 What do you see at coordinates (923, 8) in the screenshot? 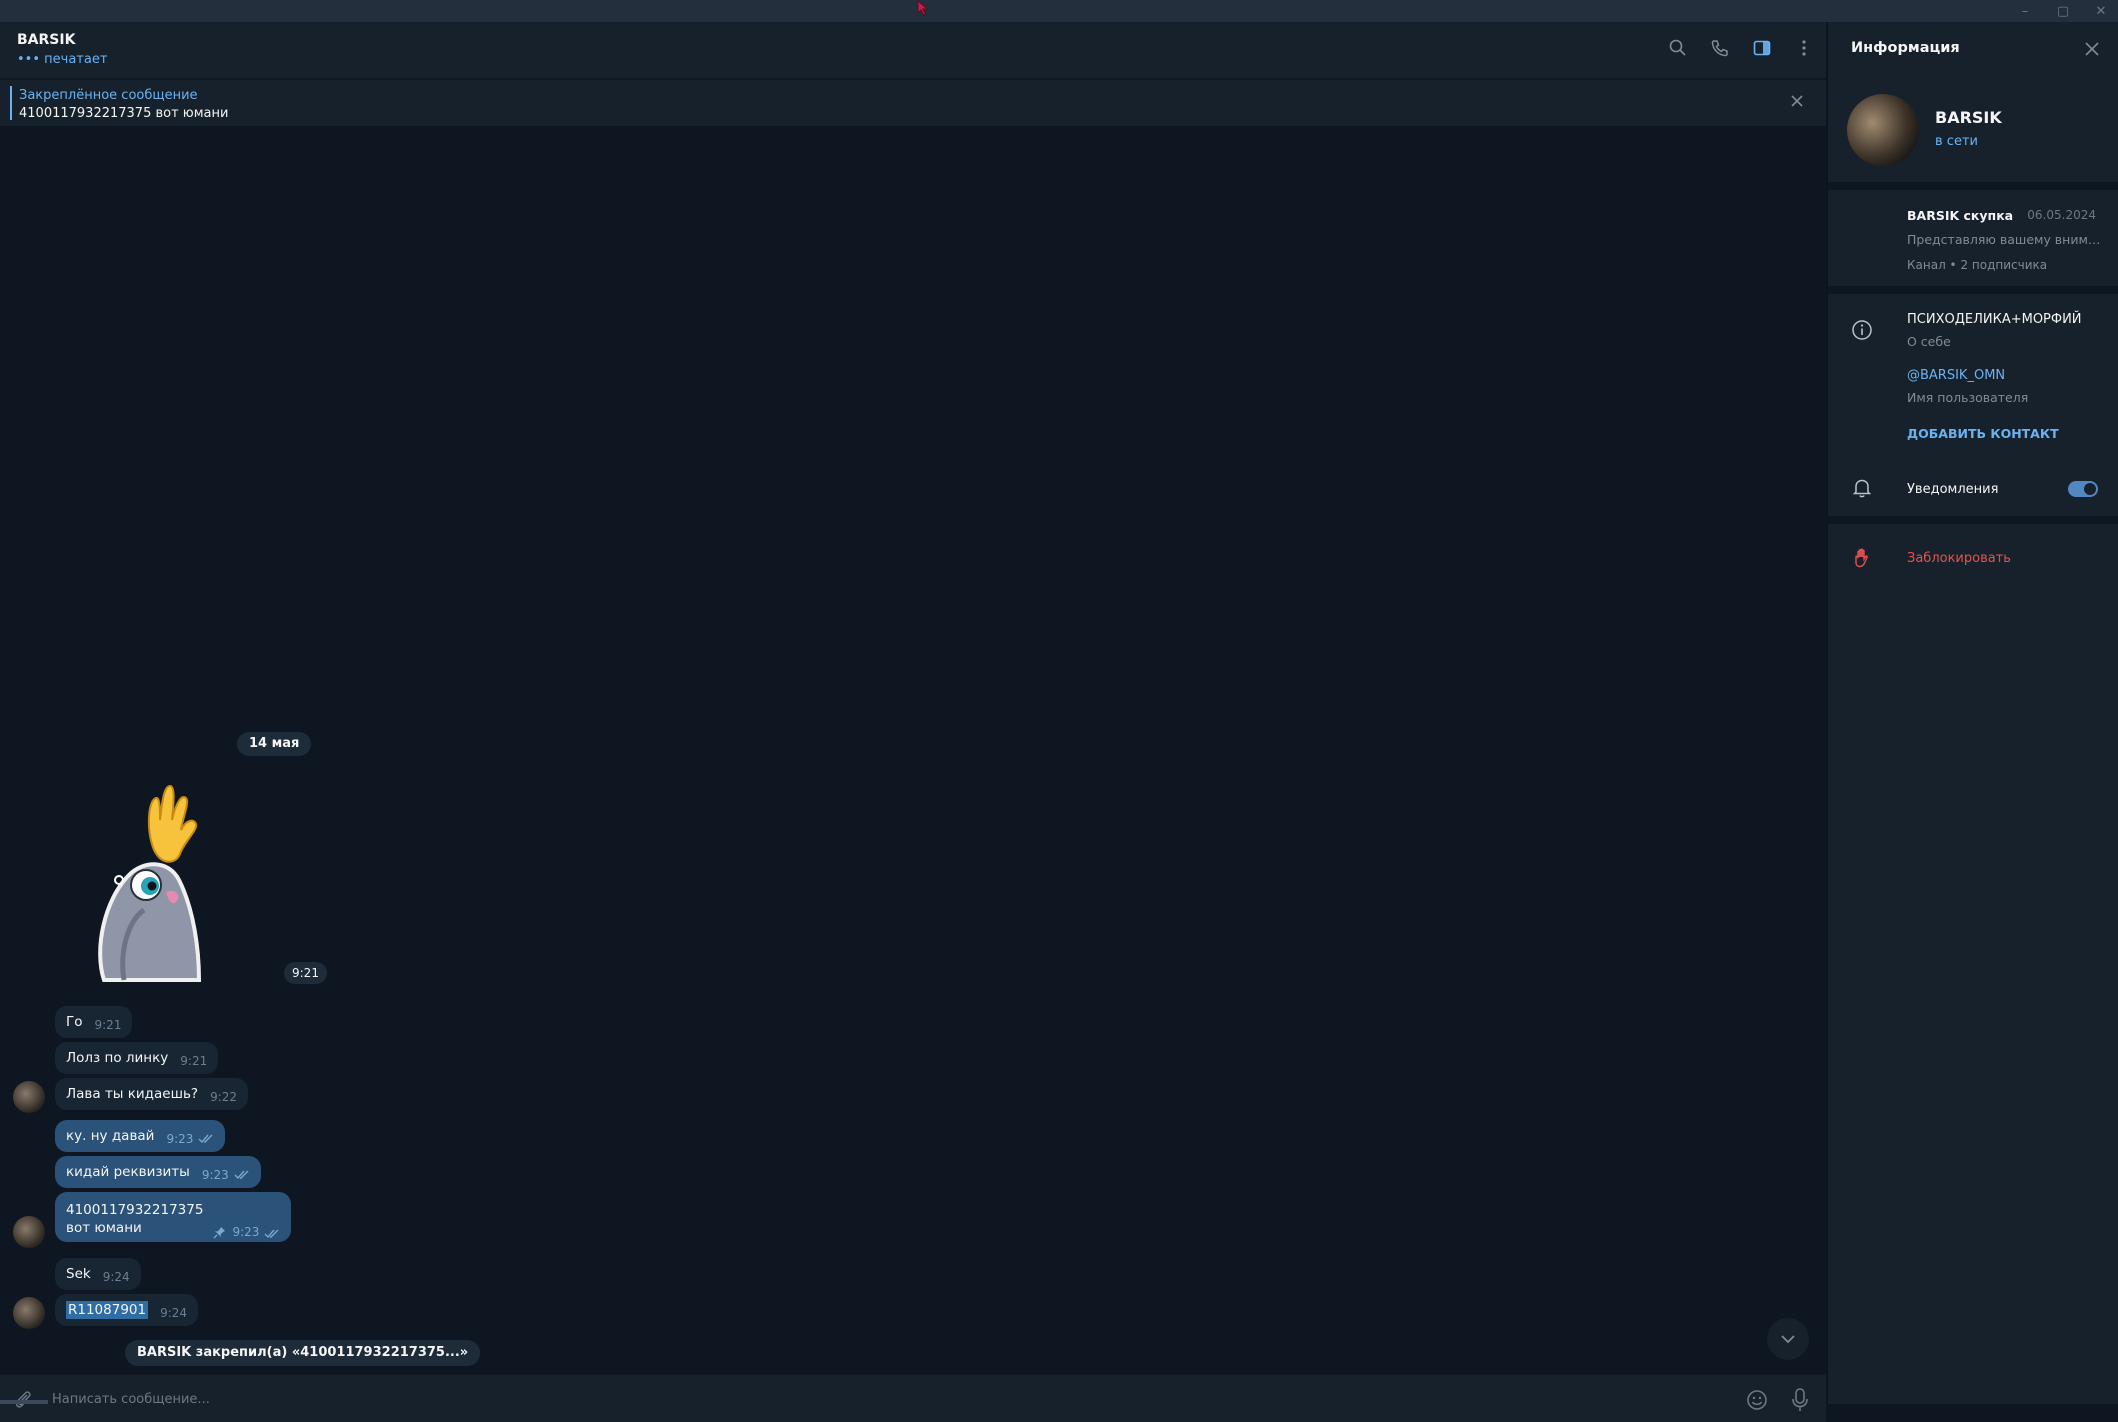
I see `mouse-cursor-icon` at bounding box center [923, 8].